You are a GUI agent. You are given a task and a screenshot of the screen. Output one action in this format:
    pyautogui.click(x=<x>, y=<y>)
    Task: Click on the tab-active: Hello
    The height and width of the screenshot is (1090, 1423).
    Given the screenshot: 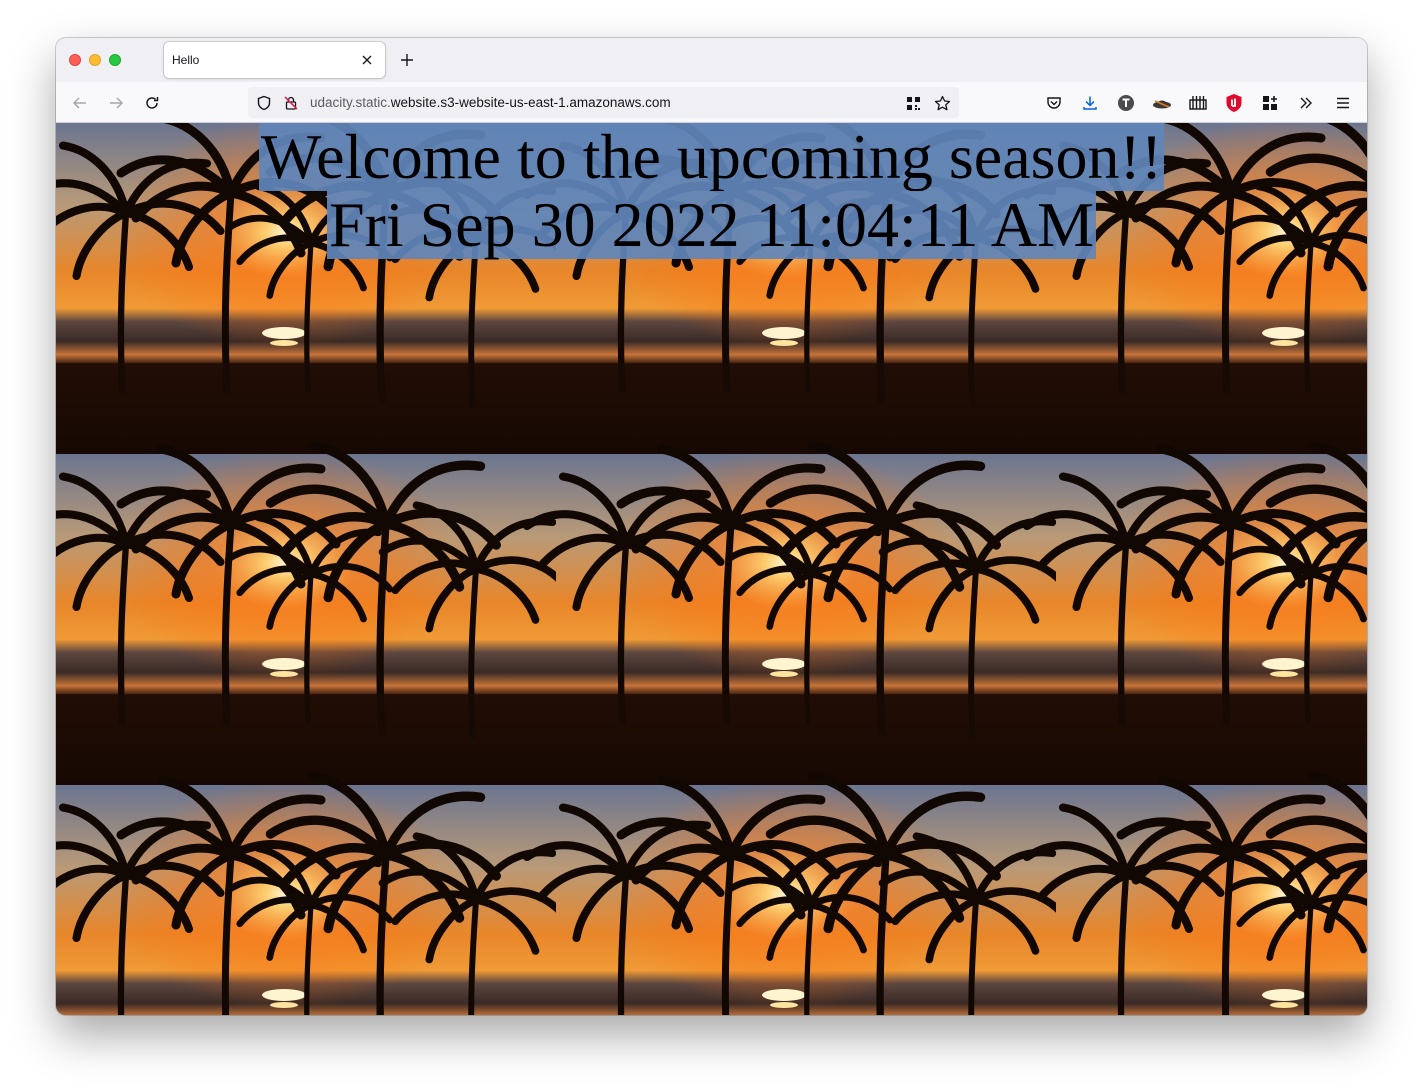 What is the action you would take?
    pyautogui.click(x=274, y=60)
    